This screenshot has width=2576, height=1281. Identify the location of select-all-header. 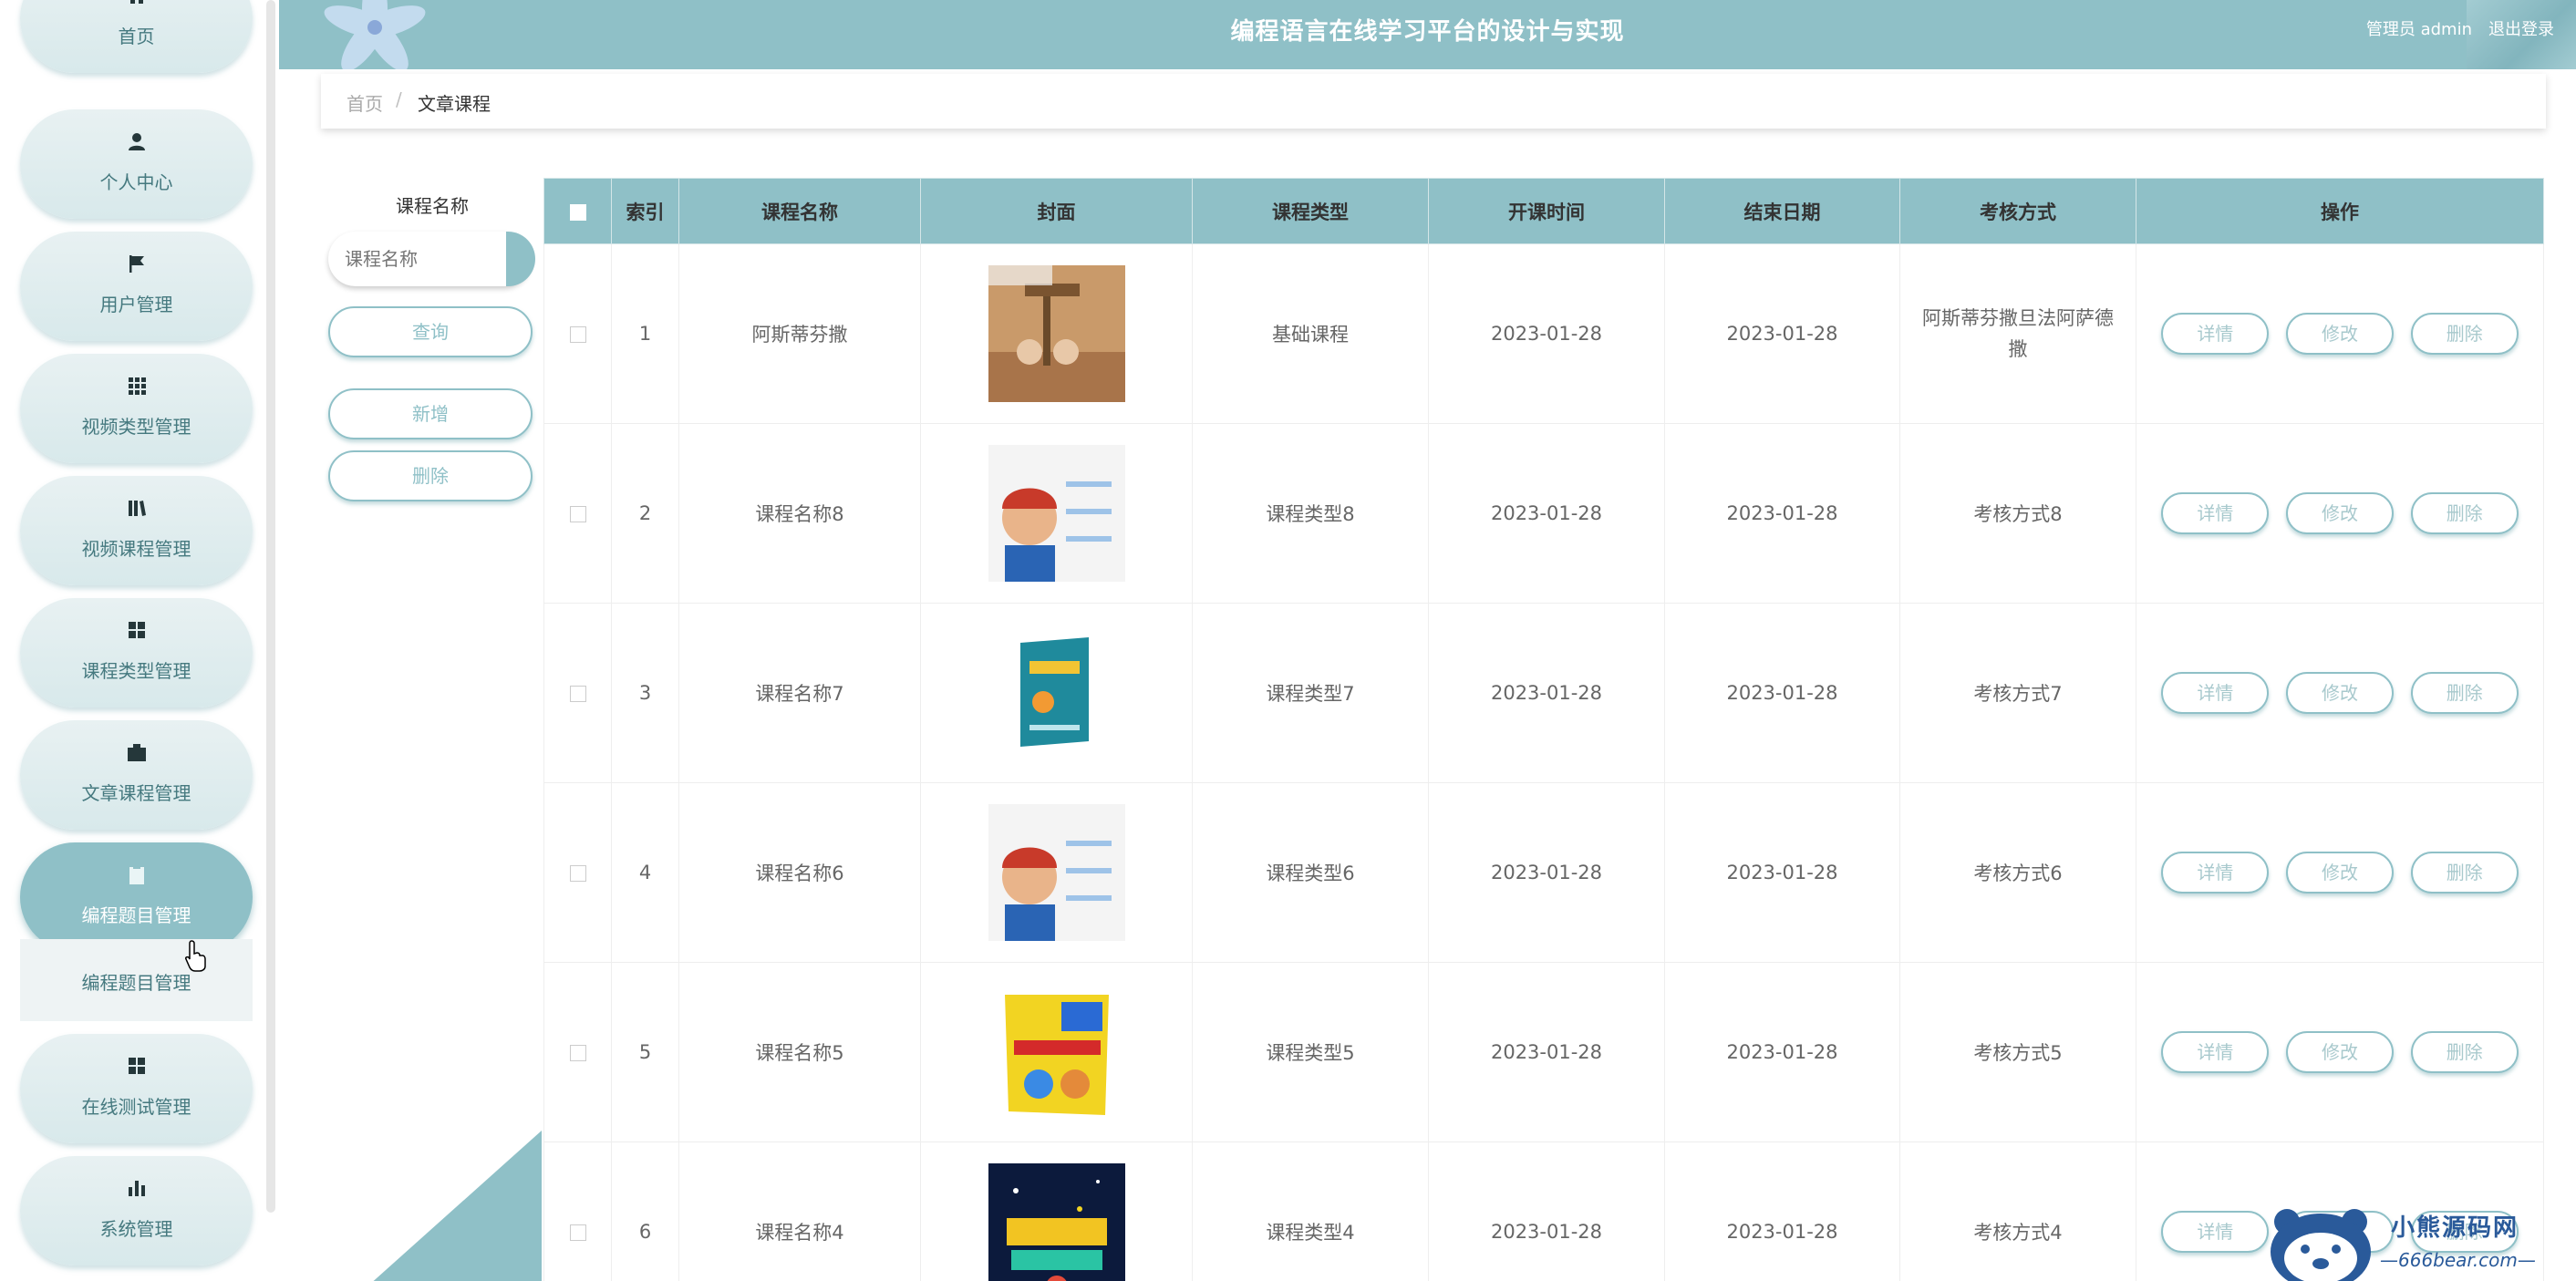
(577, 211).